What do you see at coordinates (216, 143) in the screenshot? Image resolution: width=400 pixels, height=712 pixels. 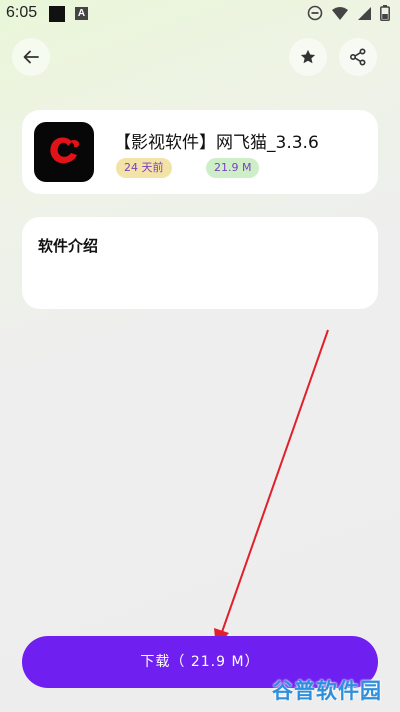 I see `app-title: 【影视软件】网飞猫_3.3.6` at bounding box center [216, 143].